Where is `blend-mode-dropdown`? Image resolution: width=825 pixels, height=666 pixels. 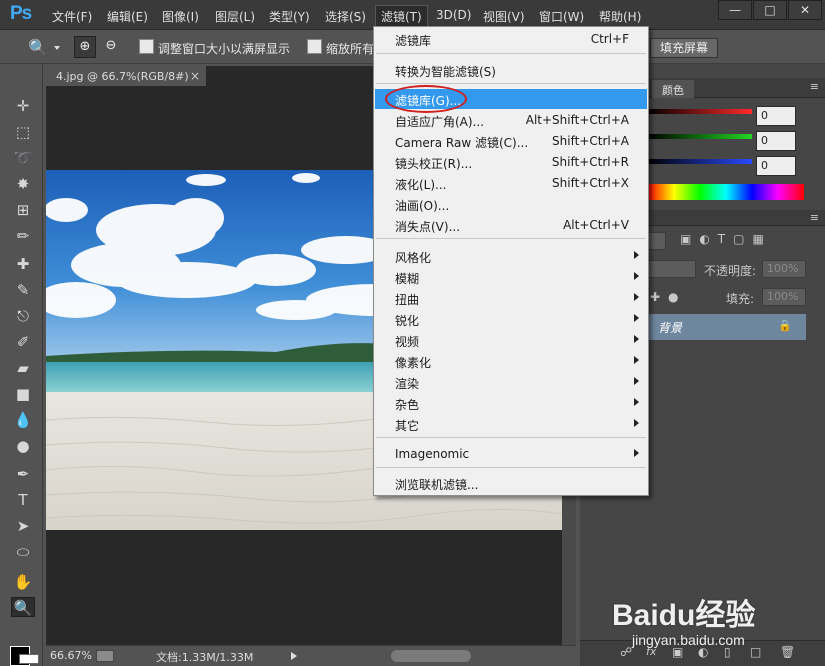
blend-mode-dropdown is located at coordinates (671, 269).